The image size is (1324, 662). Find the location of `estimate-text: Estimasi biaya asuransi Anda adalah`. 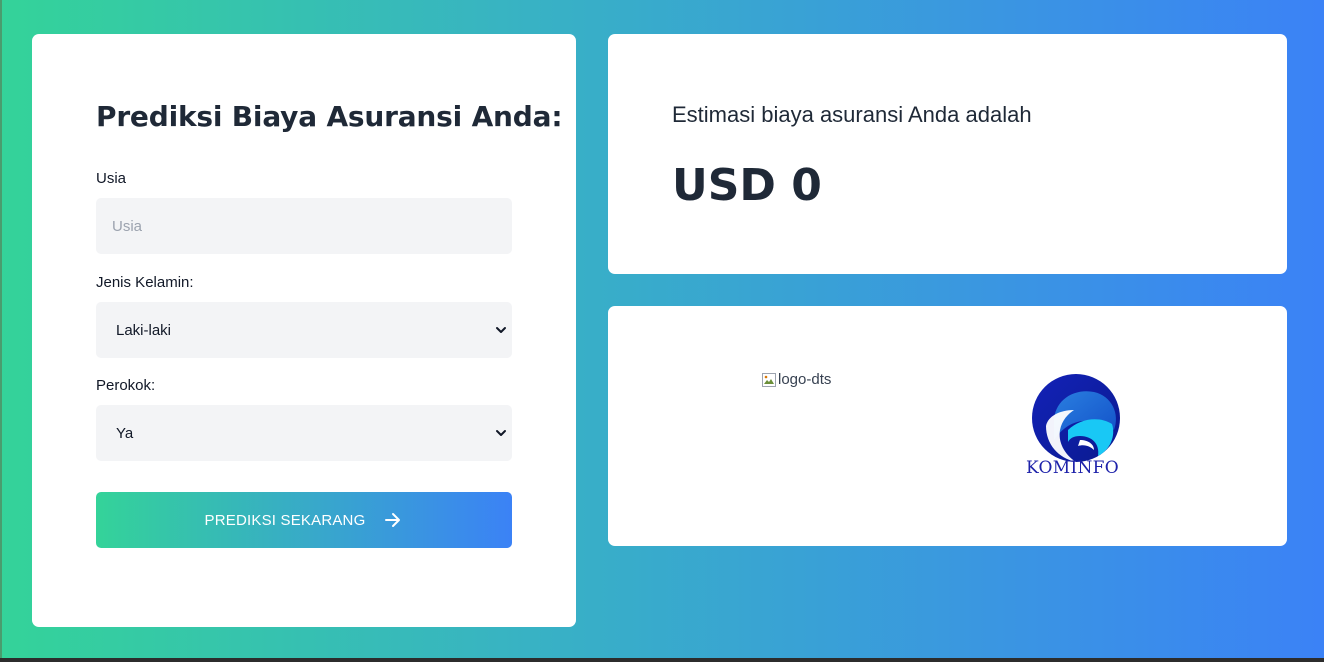

estimate-text: Estimasi biaya asuransi Anda adalah is located at coordinates (852, 114).